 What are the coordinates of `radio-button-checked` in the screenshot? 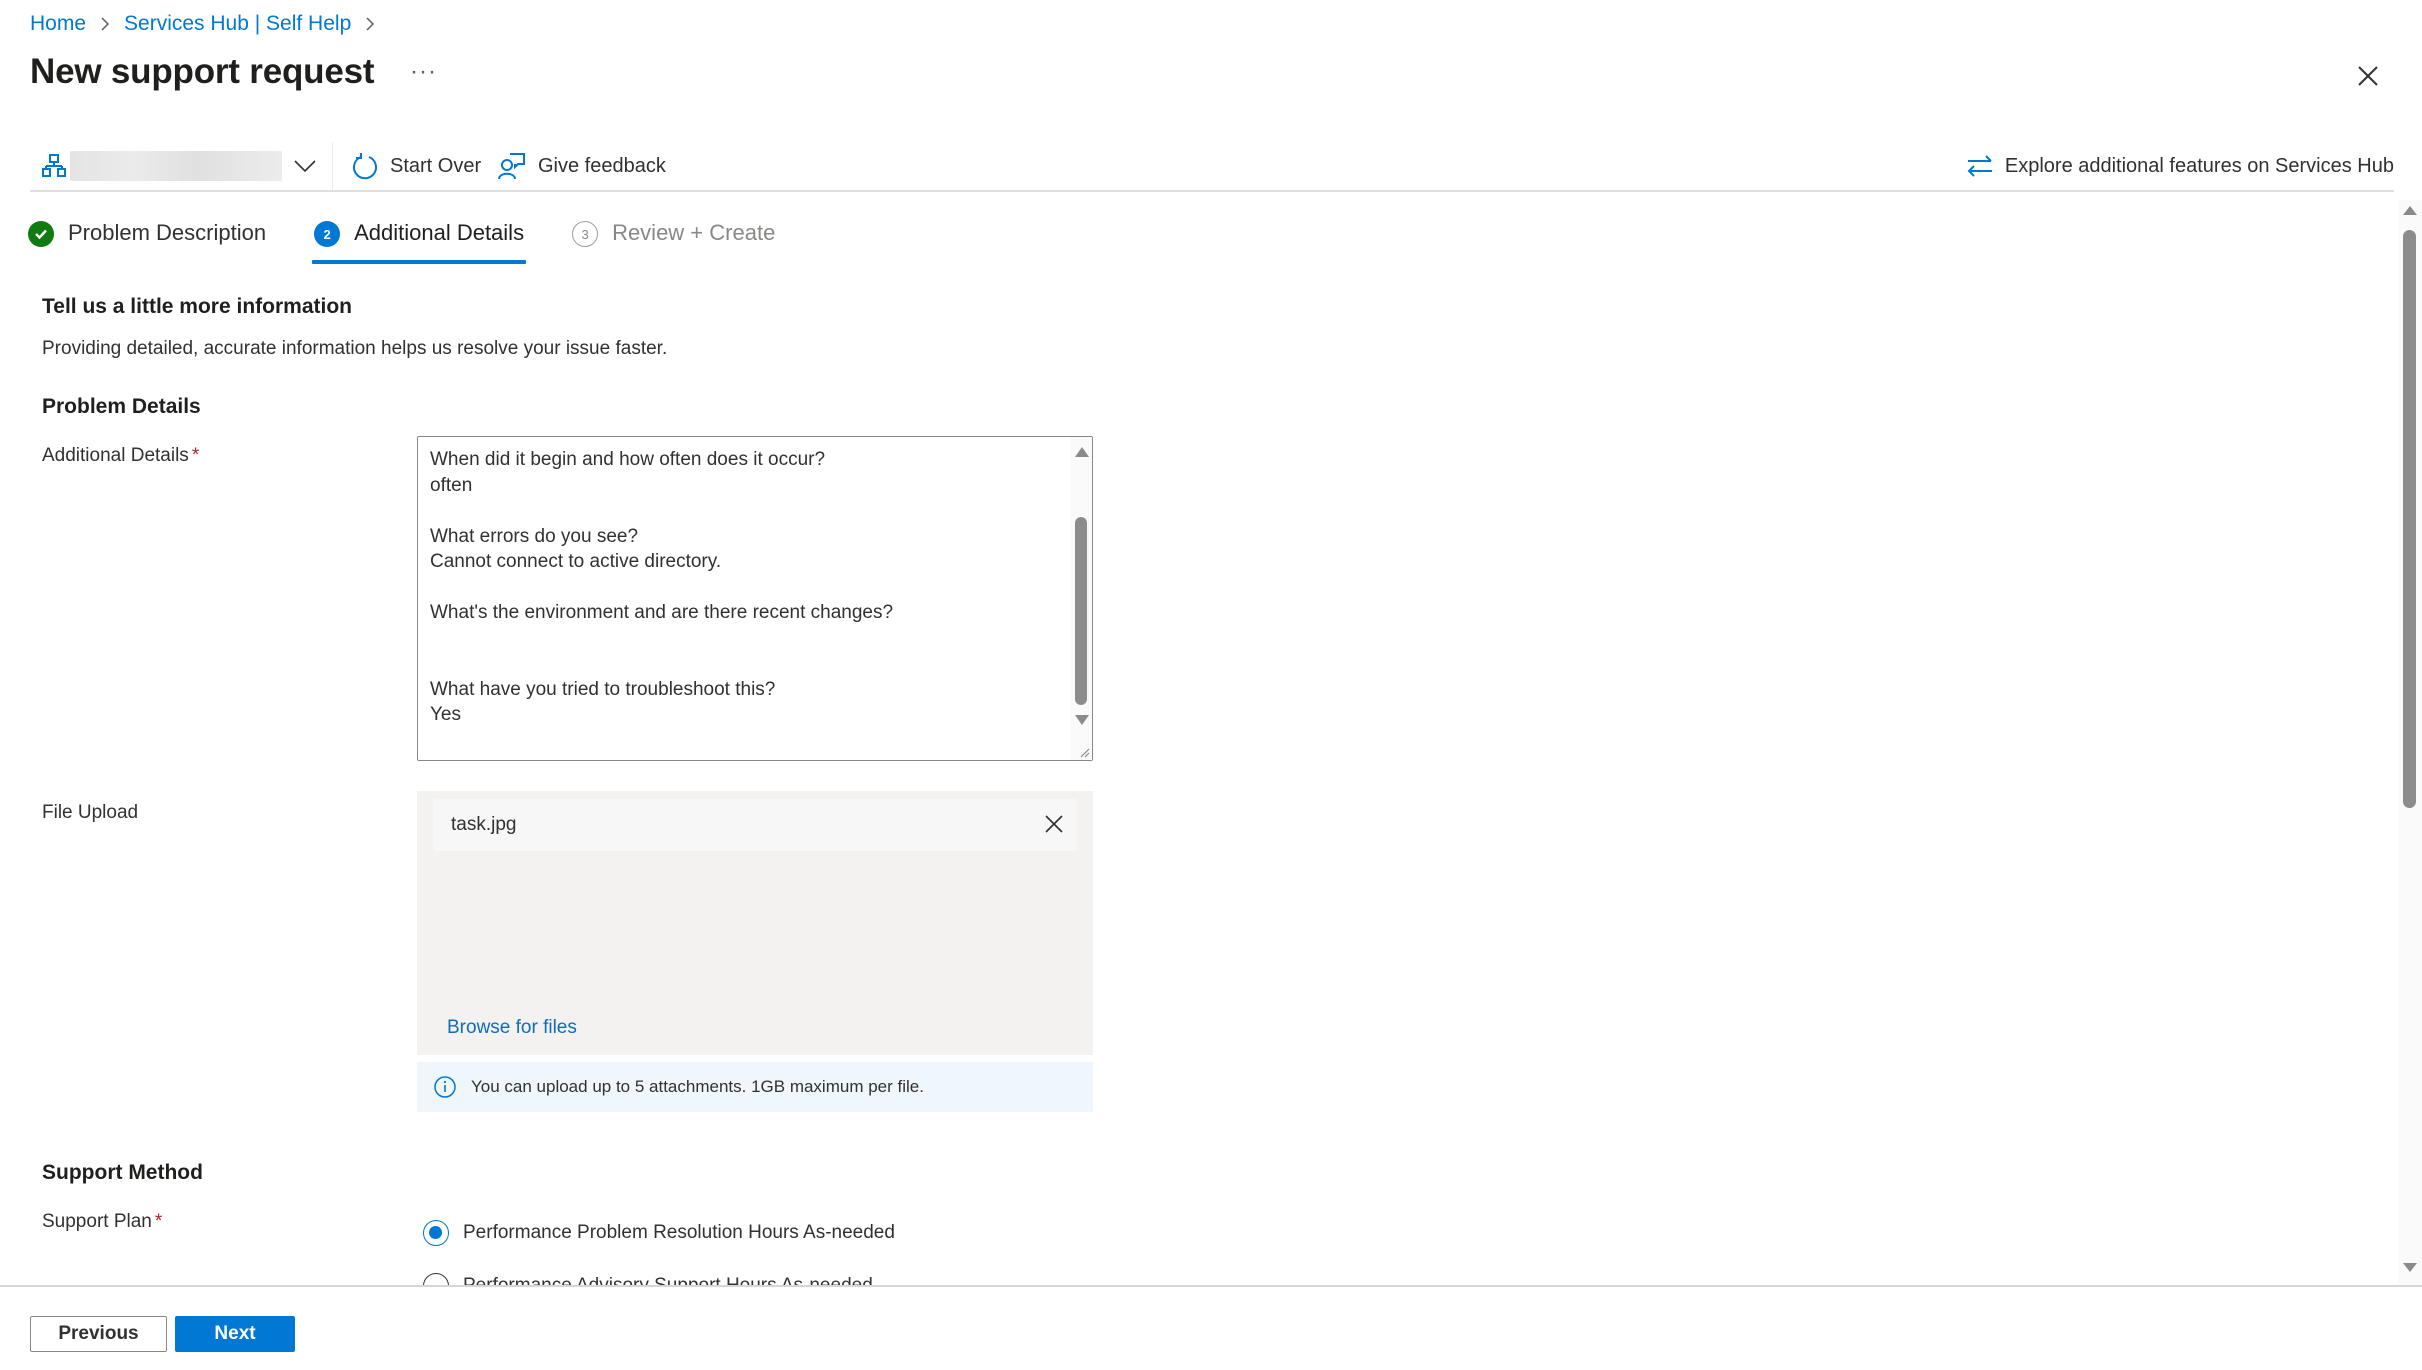 It's located at (436, 1233).